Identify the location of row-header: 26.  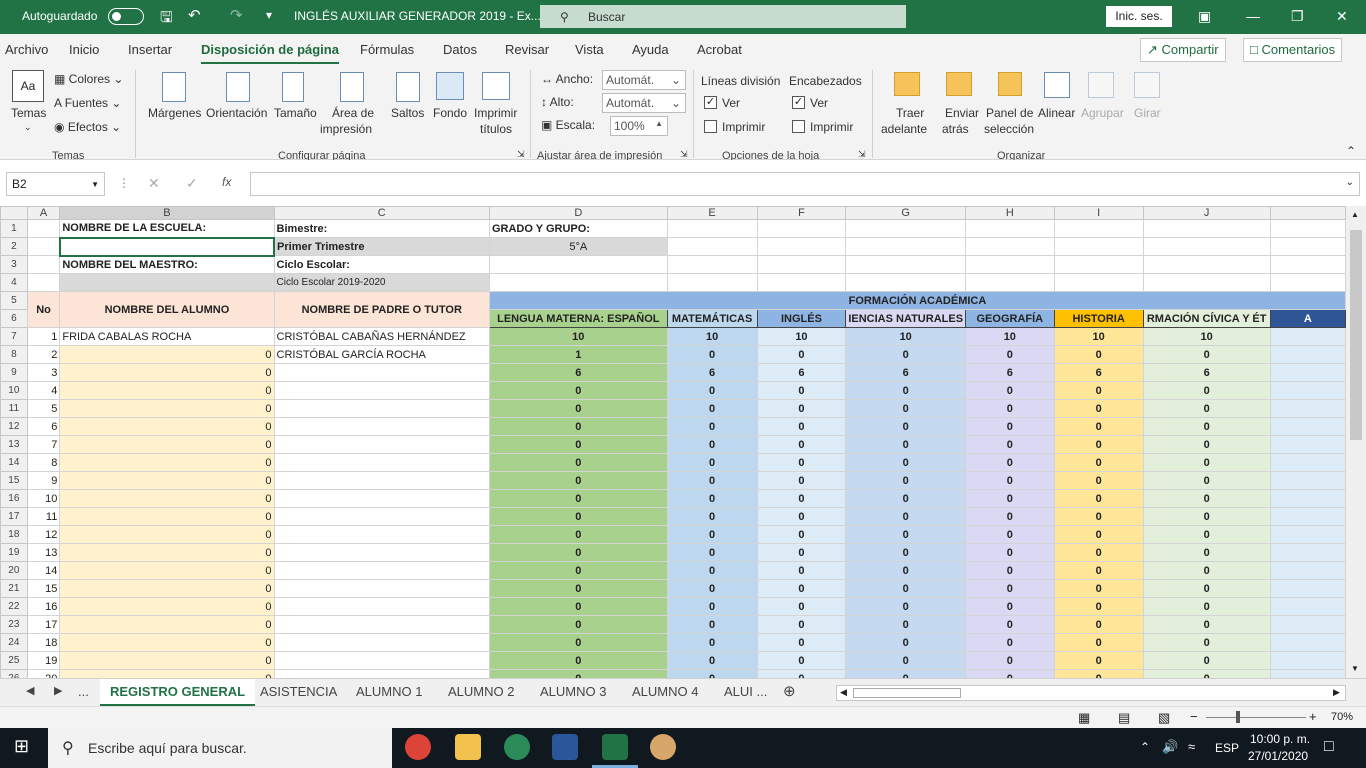
(14, 673).